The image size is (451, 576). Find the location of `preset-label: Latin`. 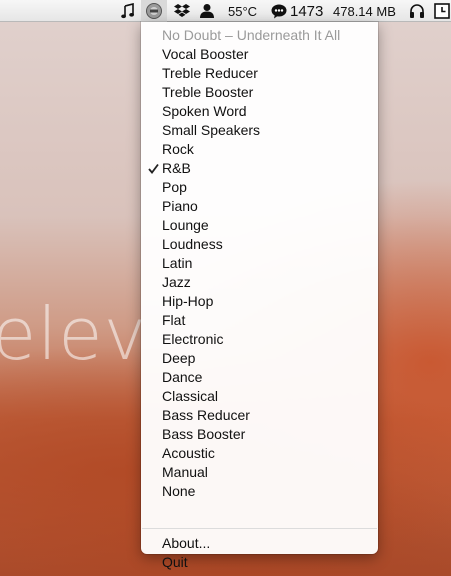

preset-label: Latin is located at coordinates (177, 263).